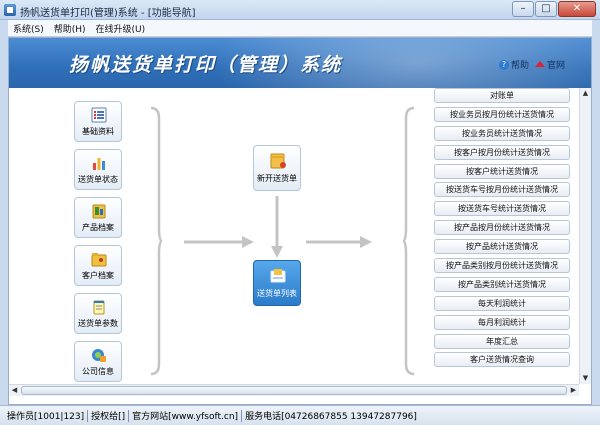 The height and width of the screenshot is (425, 600). I want to click on horizontal-scroll-thumb, so click(294, 390).